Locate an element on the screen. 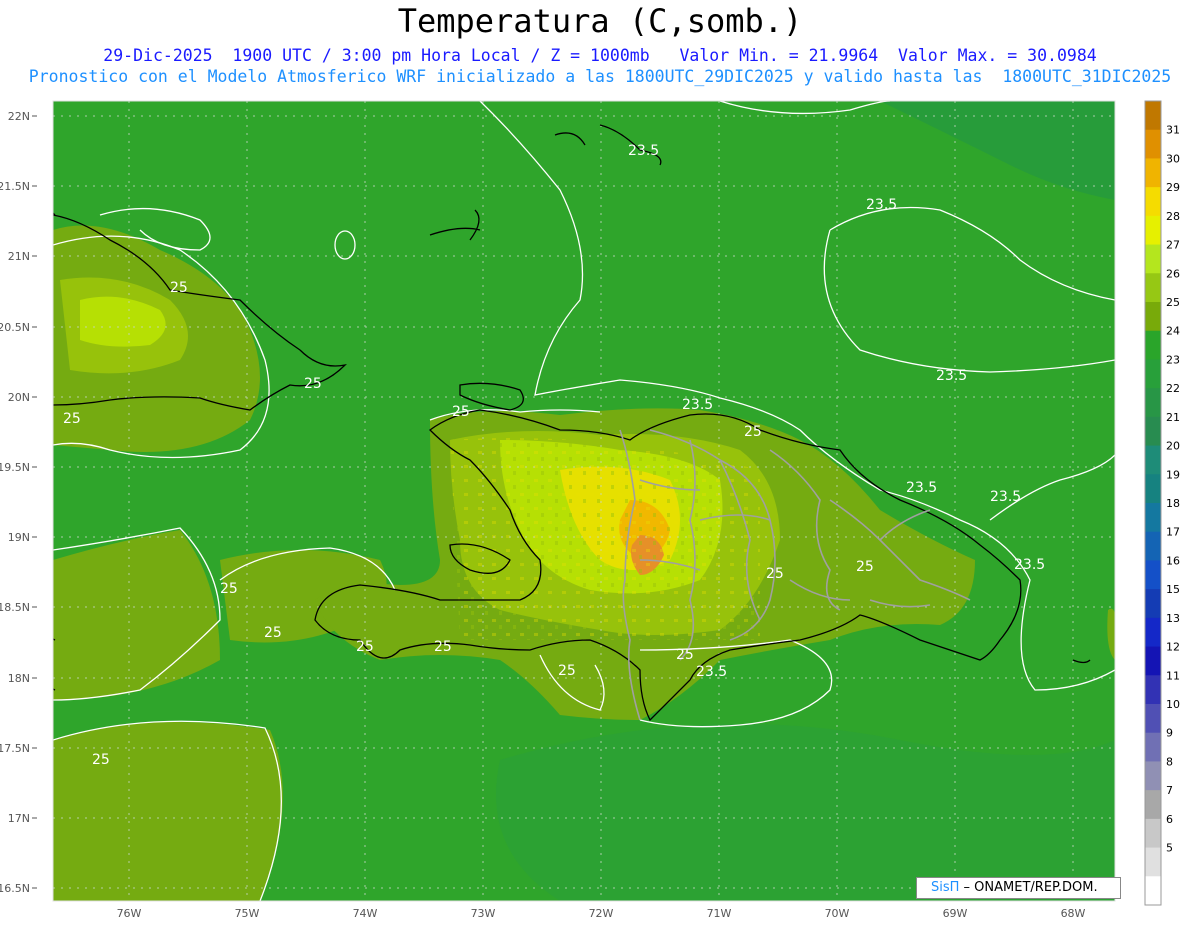 The image size is (1200, 927). lon-tick-label: 75W is located at coordinates (247, 913).